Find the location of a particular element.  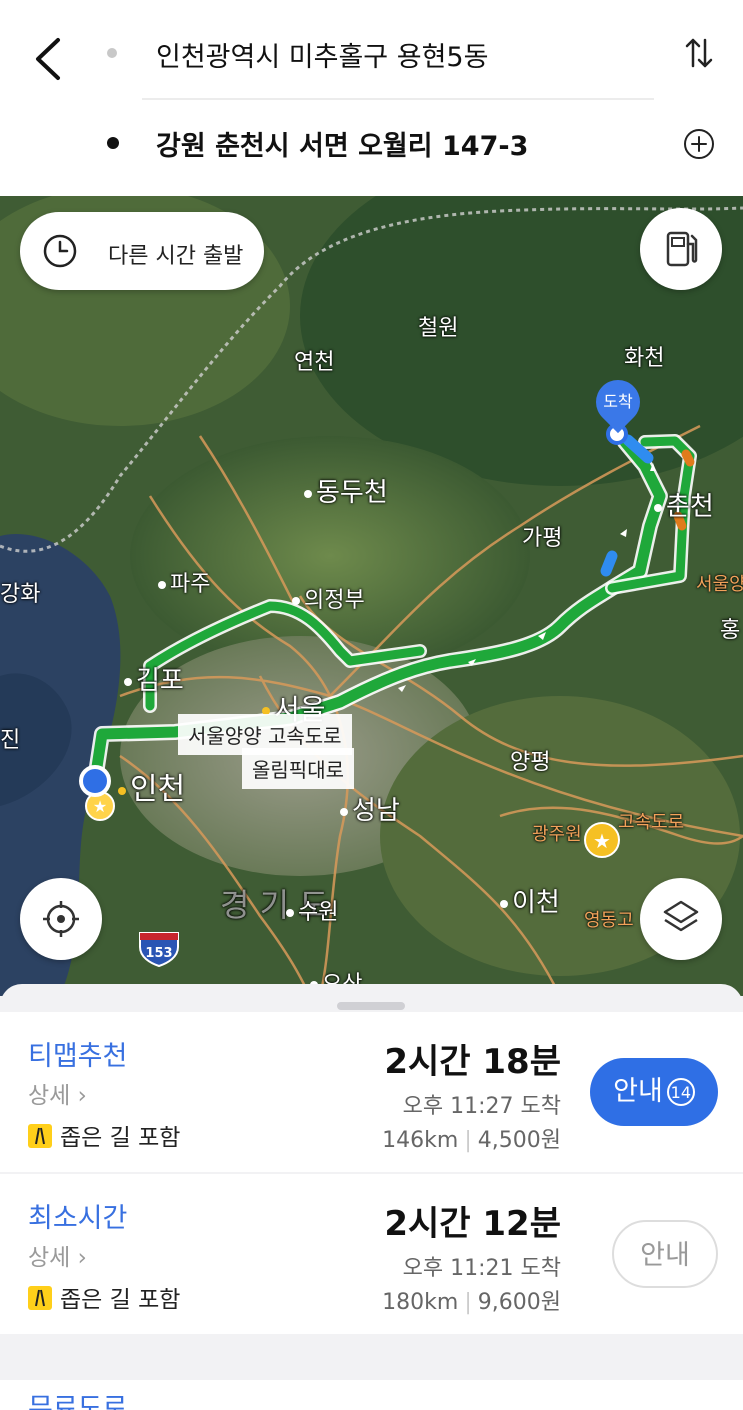

route-name: 티맵추천 is located at coordinates (78, 1056).